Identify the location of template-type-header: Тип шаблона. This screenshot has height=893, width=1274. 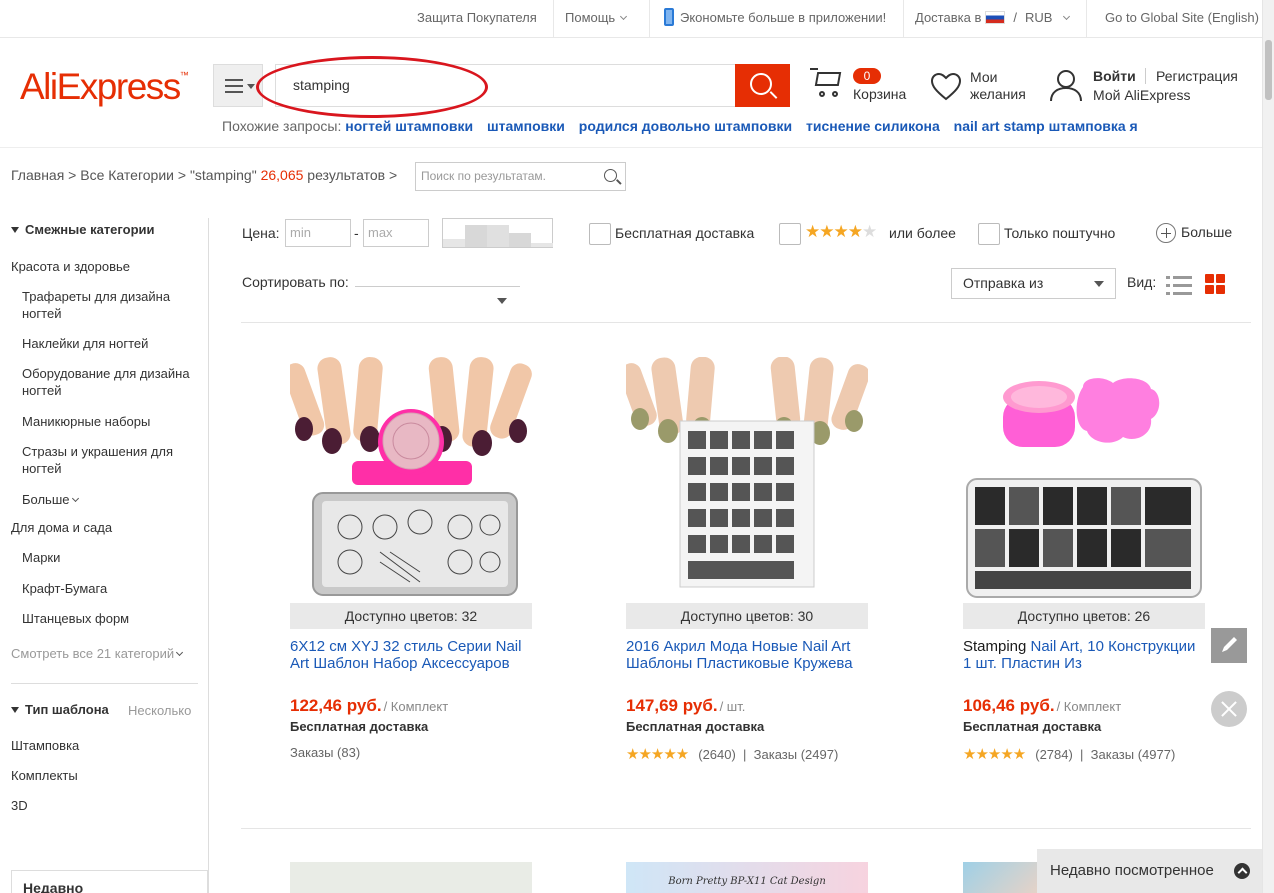
(60, 709).